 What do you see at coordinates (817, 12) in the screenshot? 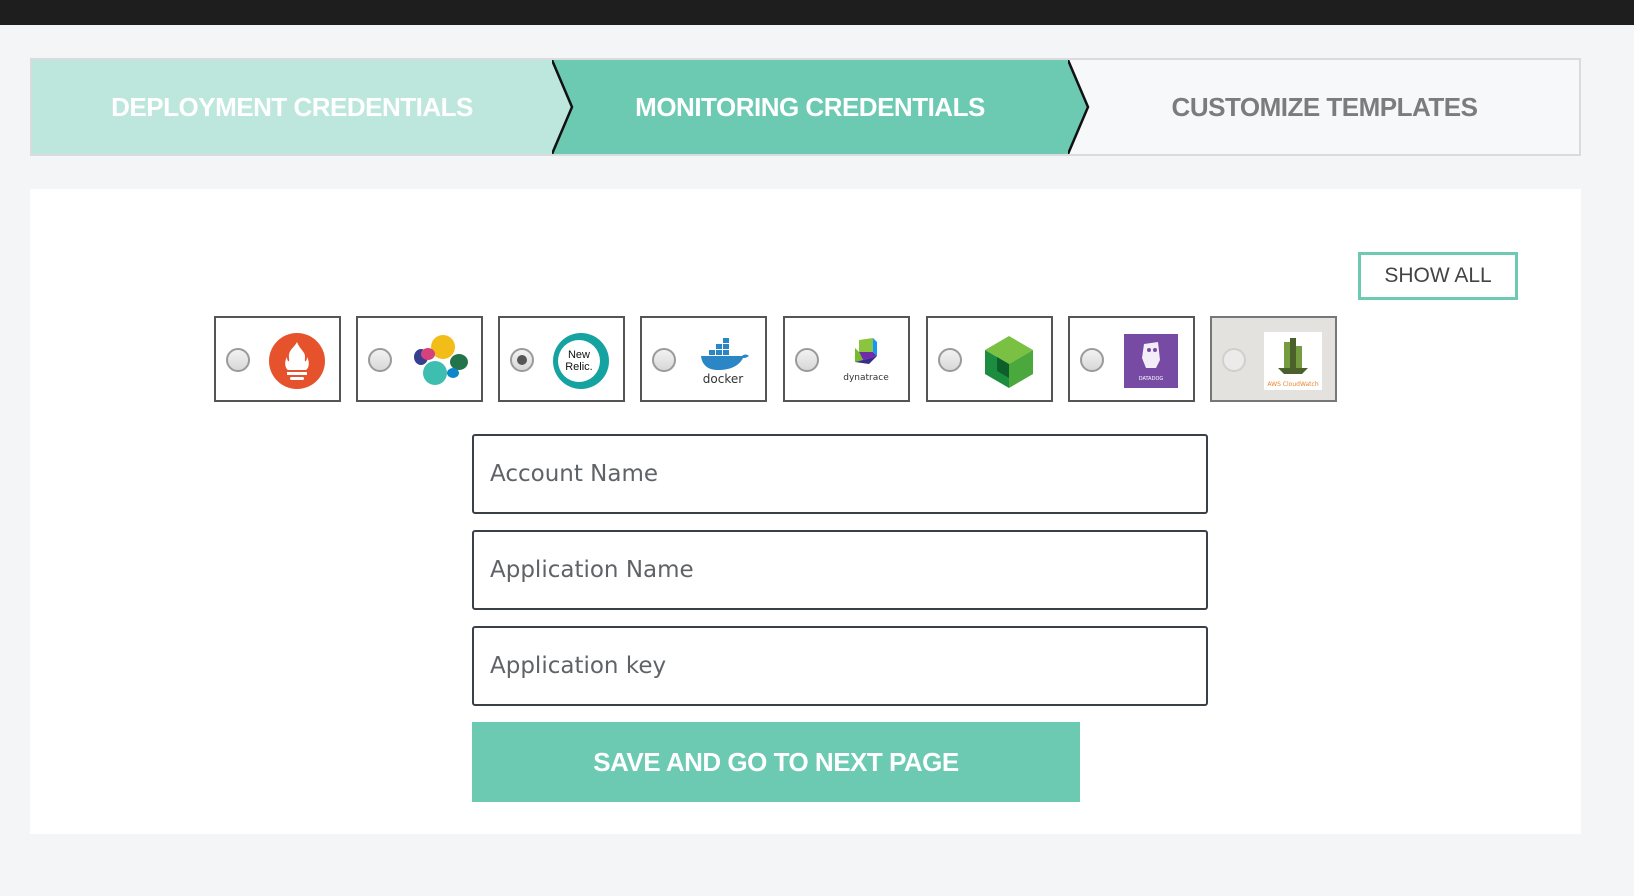
I see `top-bar` at bounding box center [817, 12].